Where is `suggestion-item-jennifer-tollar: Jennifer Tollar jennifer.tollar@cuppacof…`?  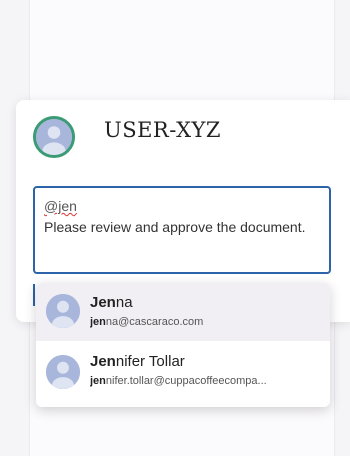
suggestion-item-jennifer-tollar: Jennifer Tollar jennifer.tollar@cuppacof… is located at coordinates (183, 374).